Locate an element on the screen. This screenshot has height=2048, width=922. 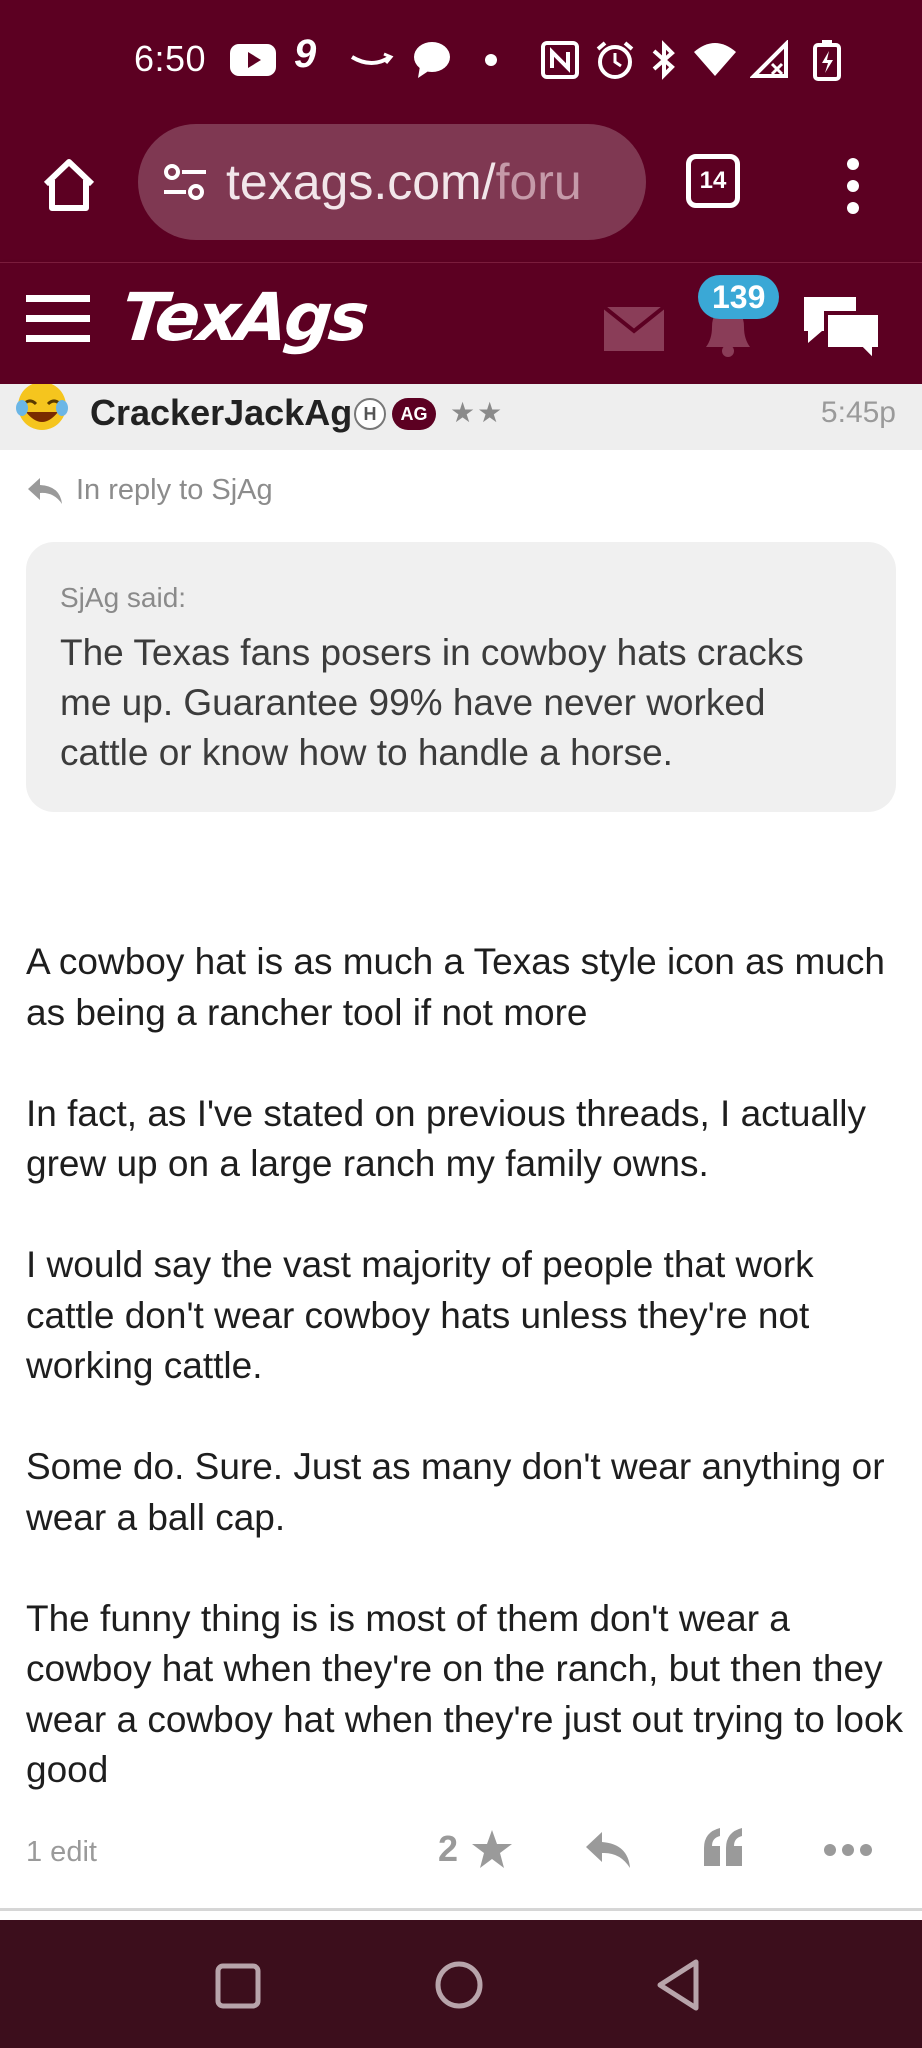
status-bar: 6:50 9 is located at coordinates (461, 59).